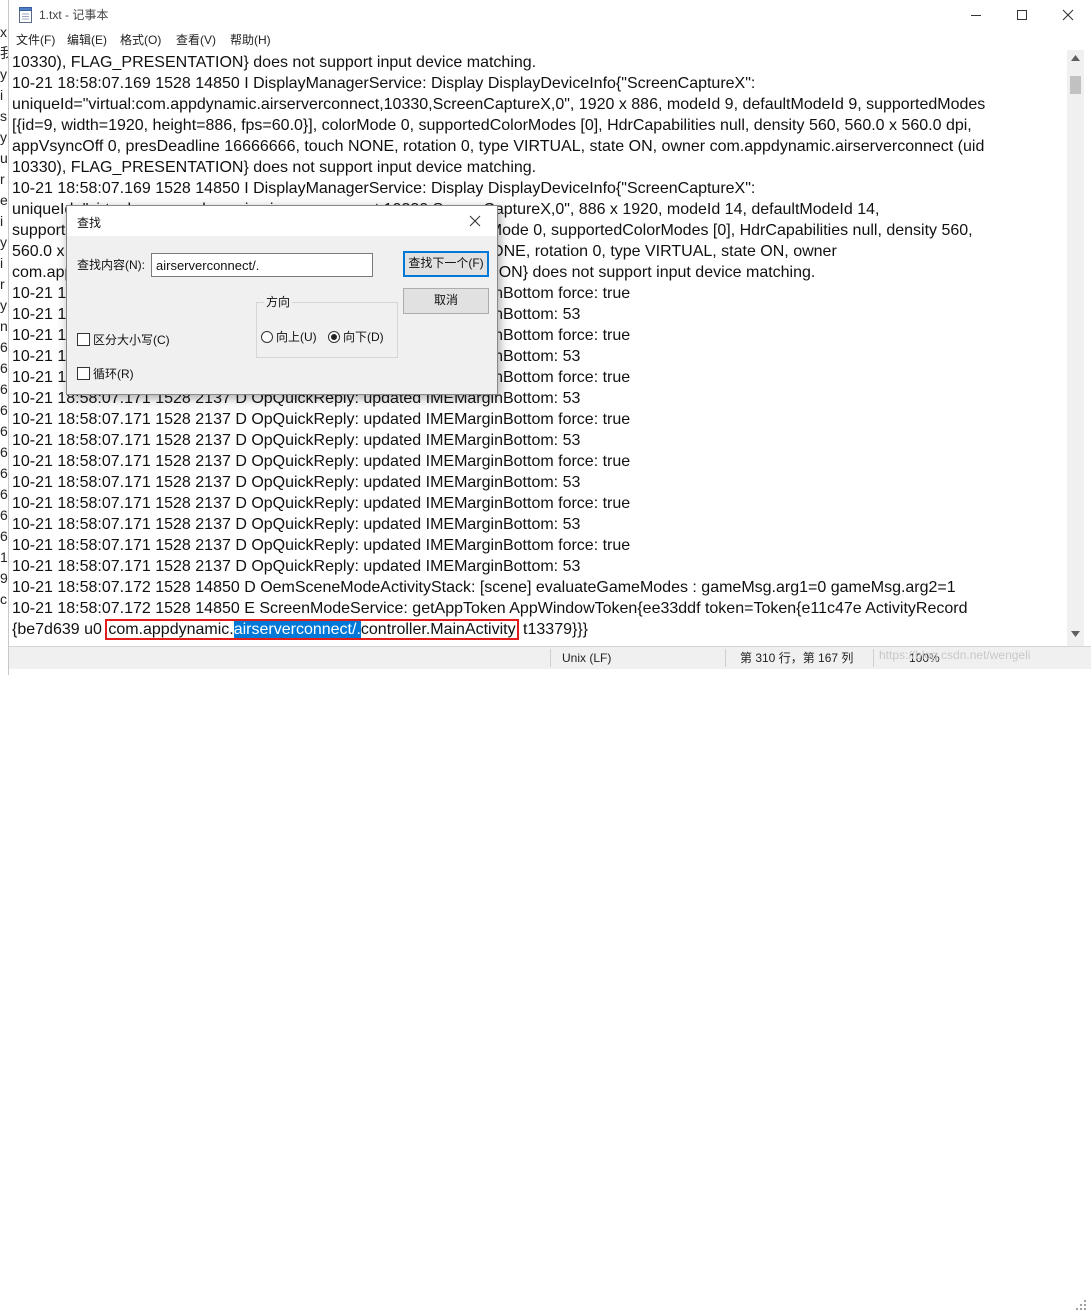  I want to click on resize-grip-icon, so click(1081, 1305).